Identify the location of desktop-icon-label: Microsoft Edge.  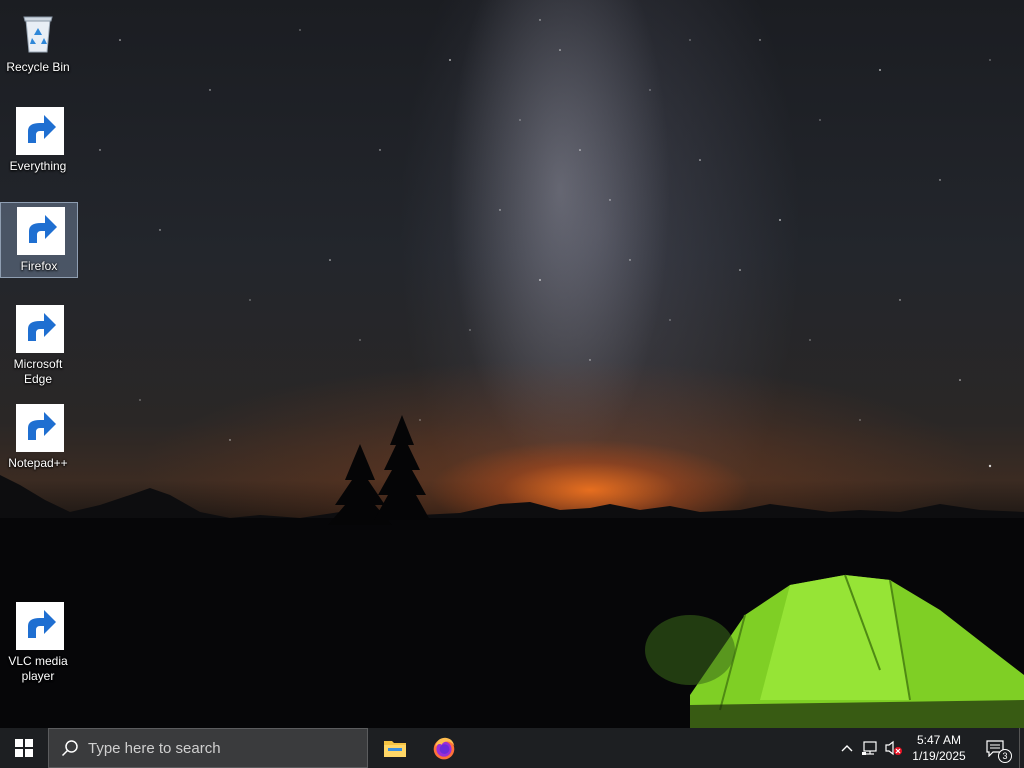
(38, 371).